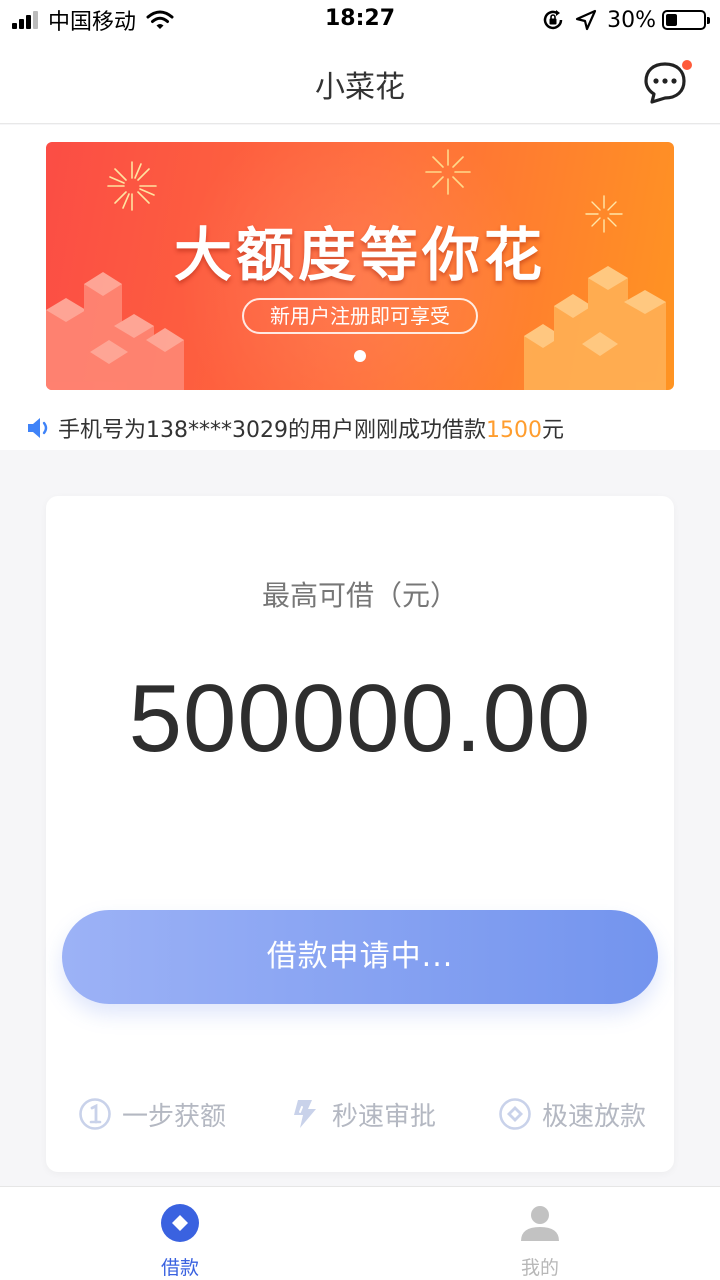 Image resolution: width=720 pixels, height=1280 pixels. Describe the element at coordinates (180, 1223) in the screenshot. I see `loan-tab-icon` at that location.